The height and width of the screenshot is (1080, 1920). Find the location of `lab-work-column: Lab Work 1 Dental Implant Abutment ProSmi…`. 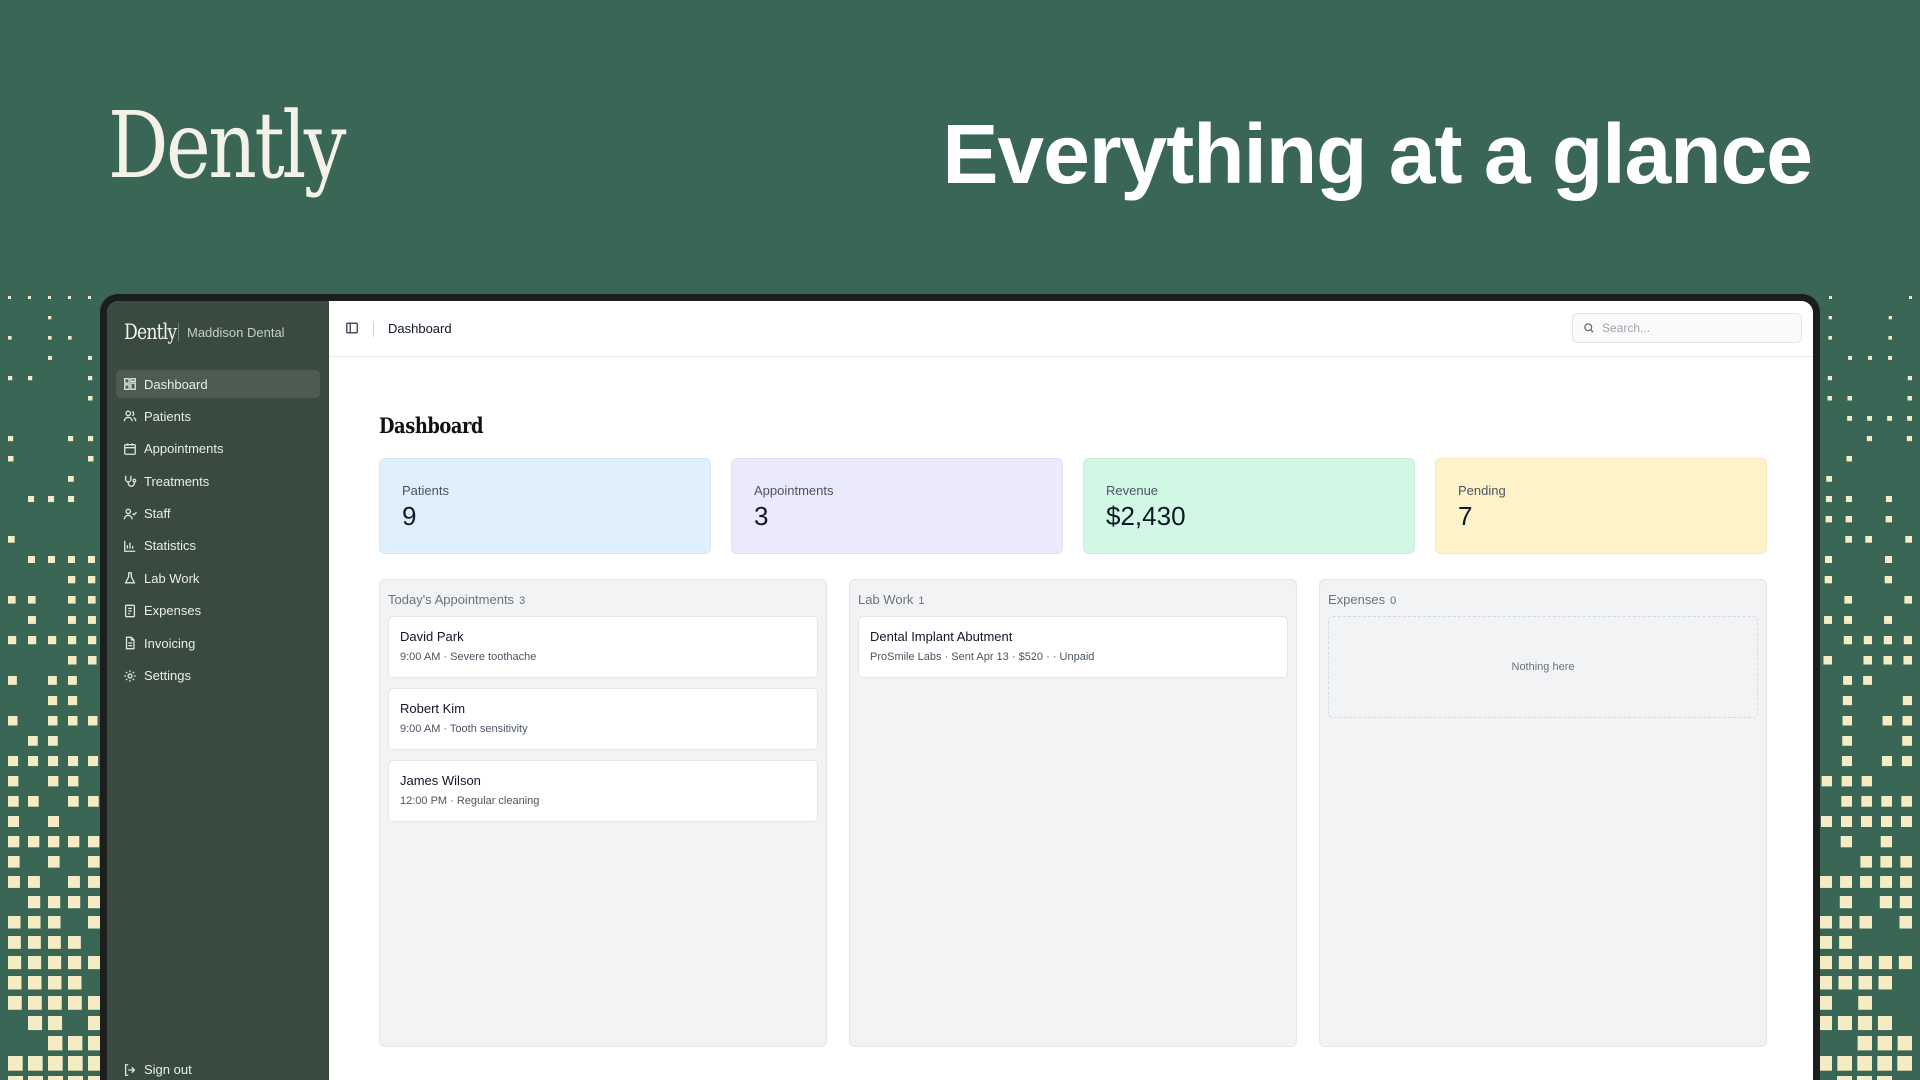

lab-work-column: Lab Work 1 Dental Implant Abutment ProSmi… is located at coordinates (1073, 813).